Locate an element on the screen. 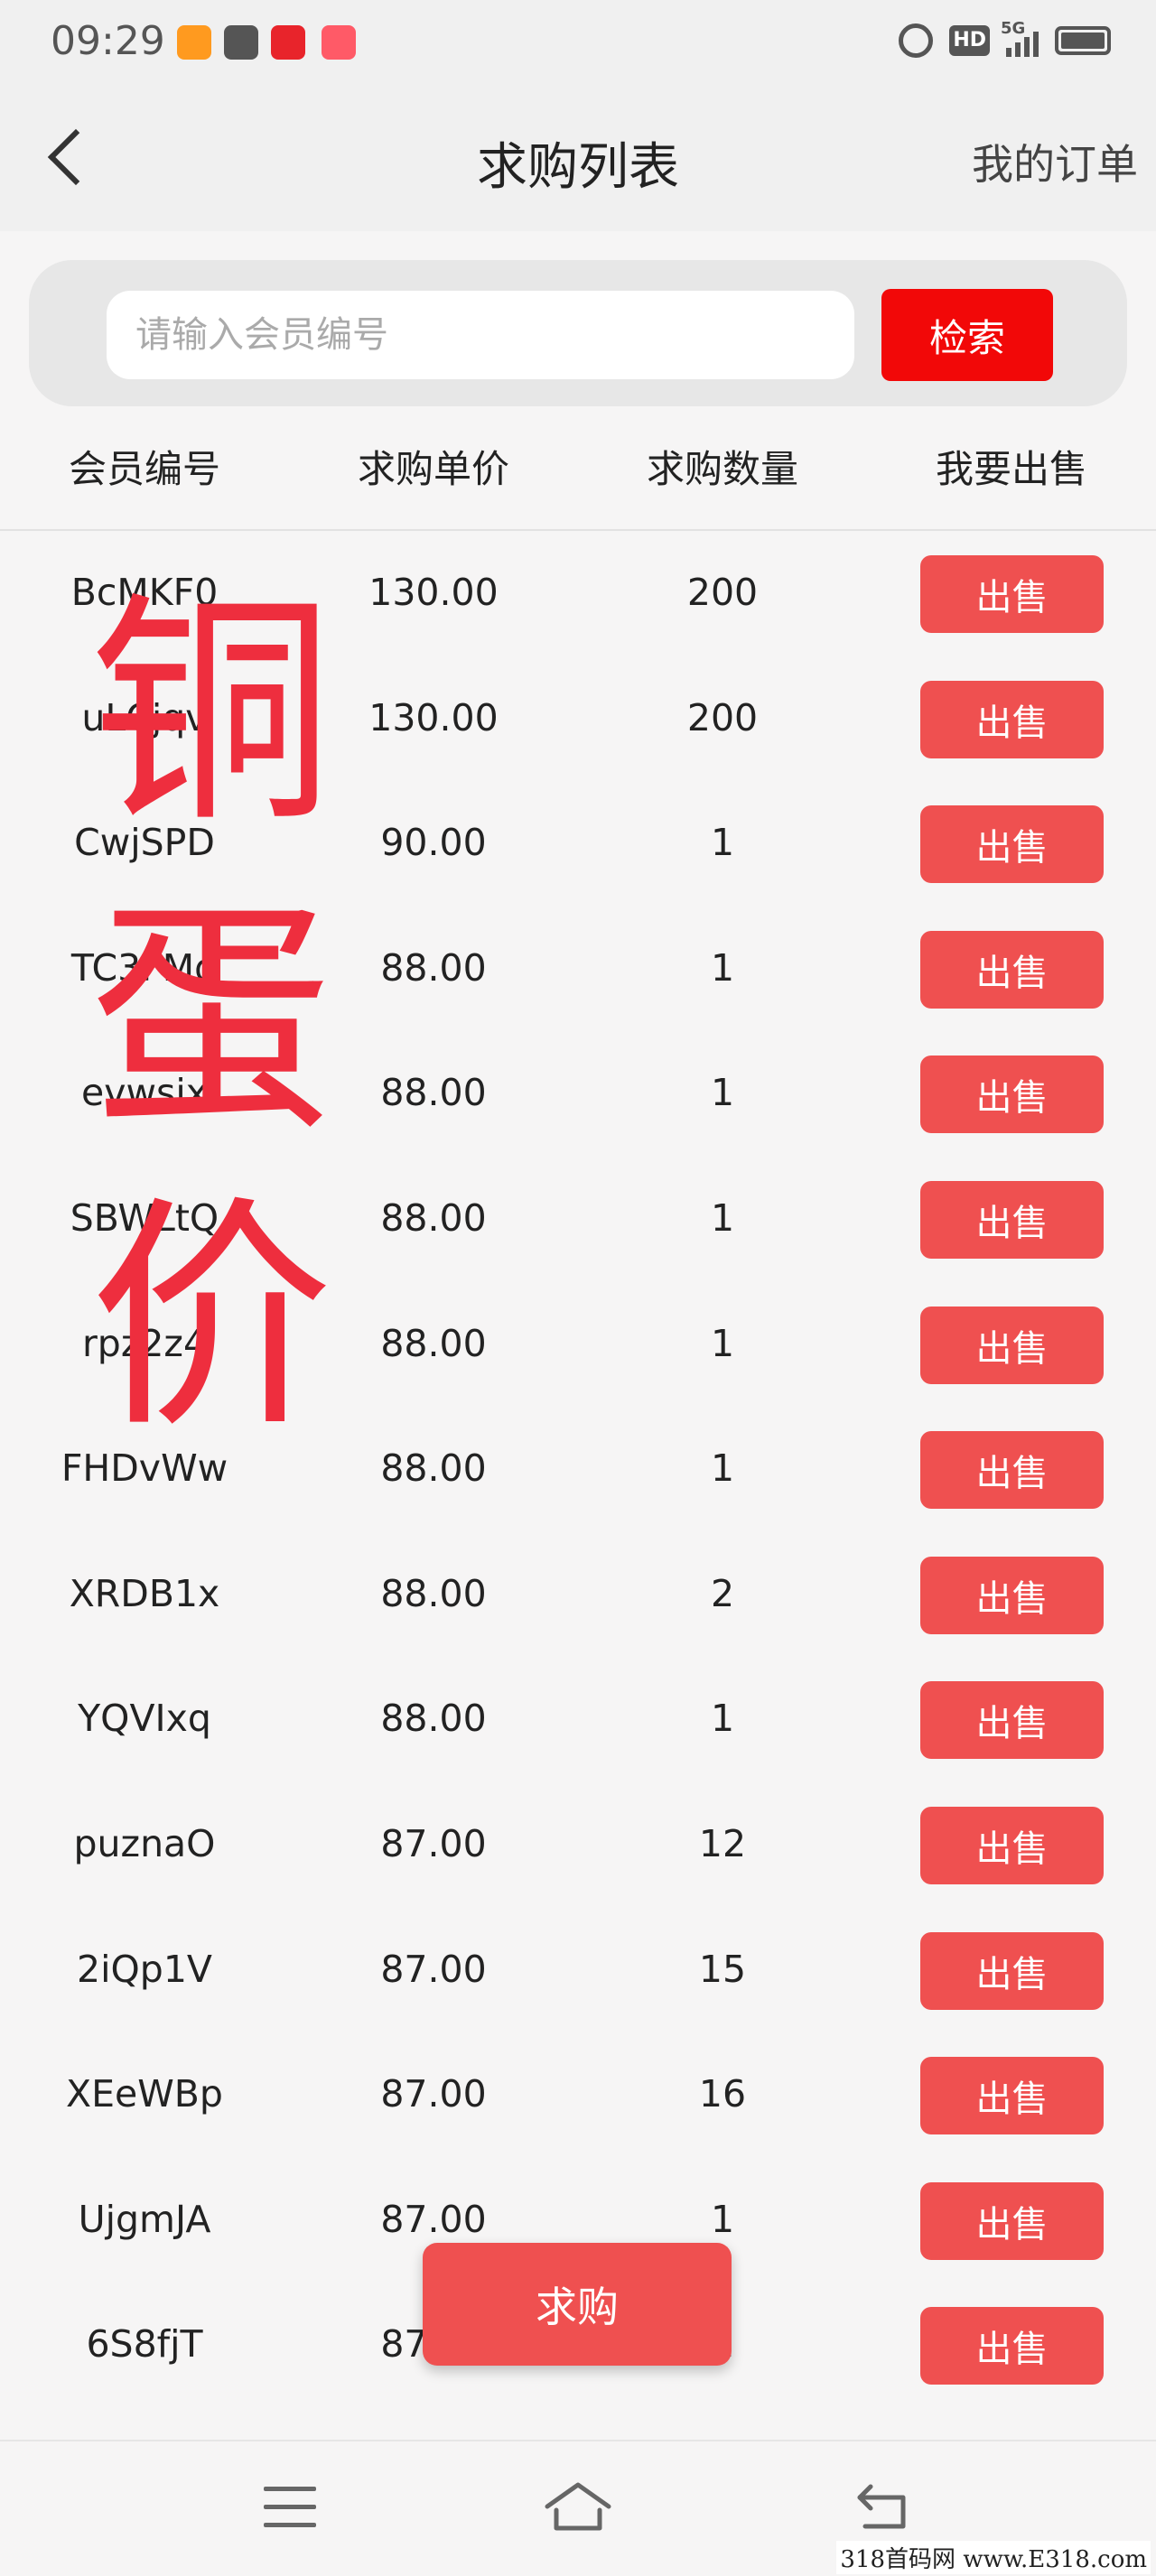  search-card: 检索 is located at coordinates (578, 333).